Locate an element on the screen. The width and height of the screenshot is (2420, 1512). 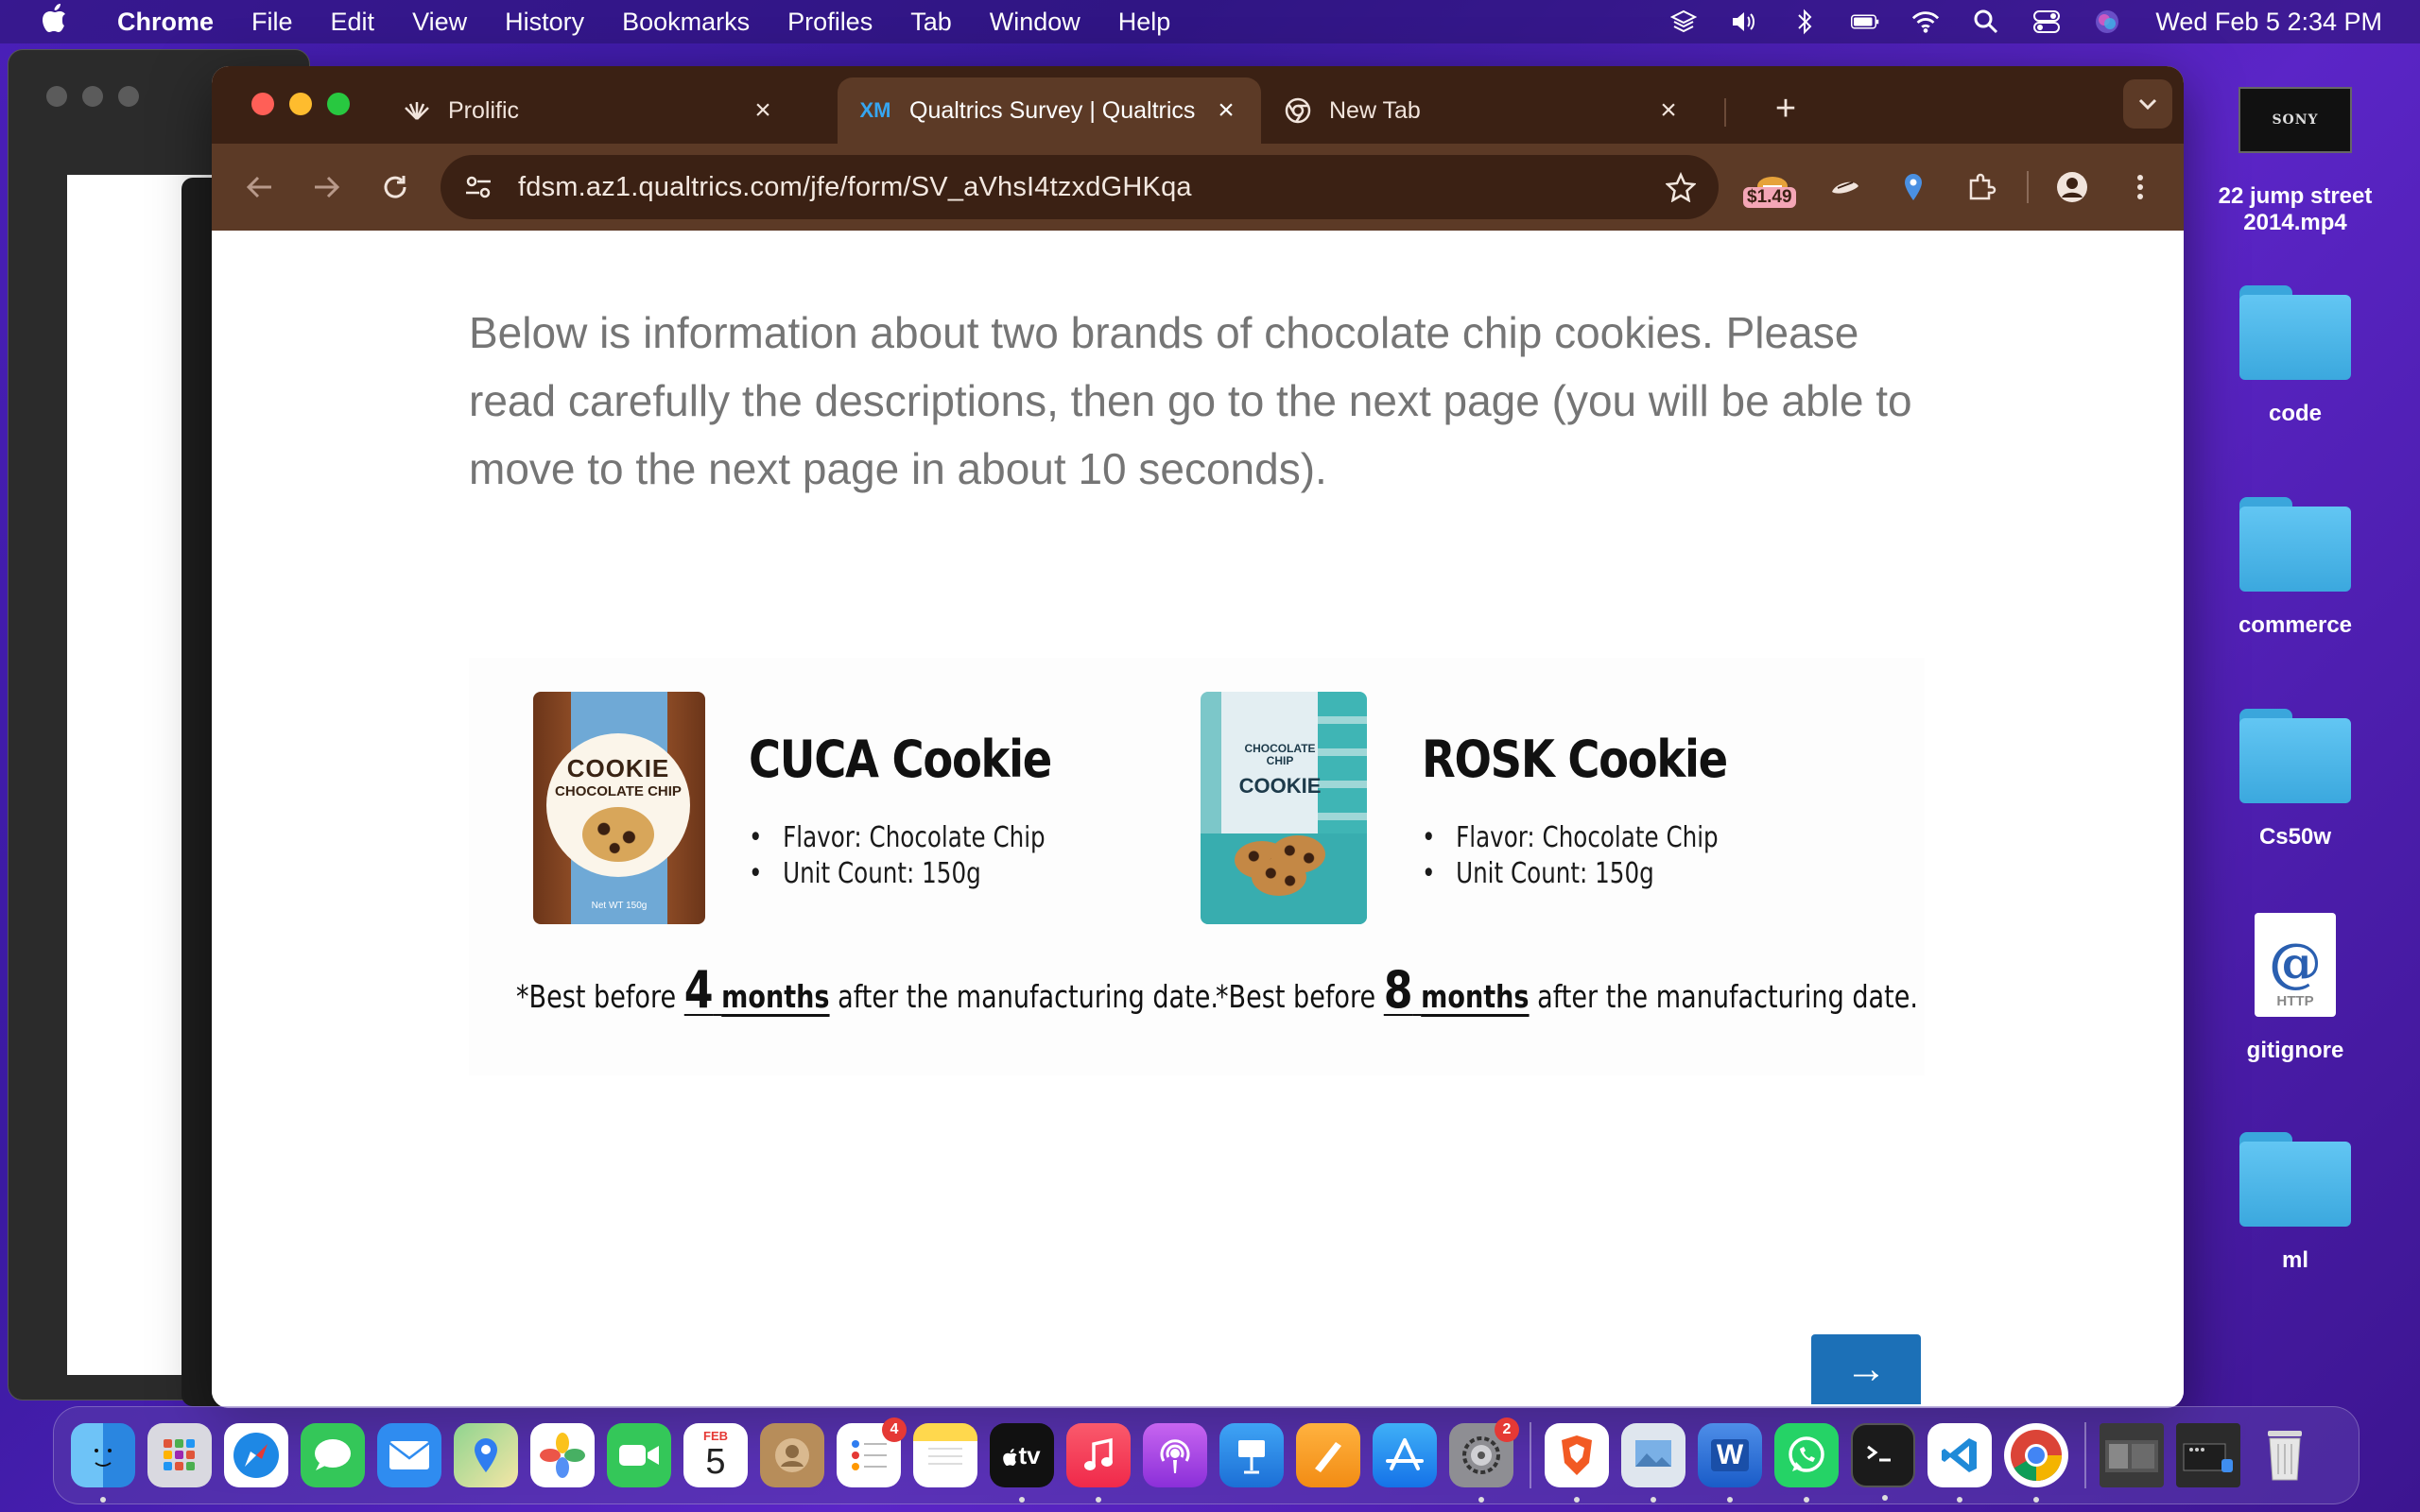
menu-window: Window is located at coordinates (1035, 22).